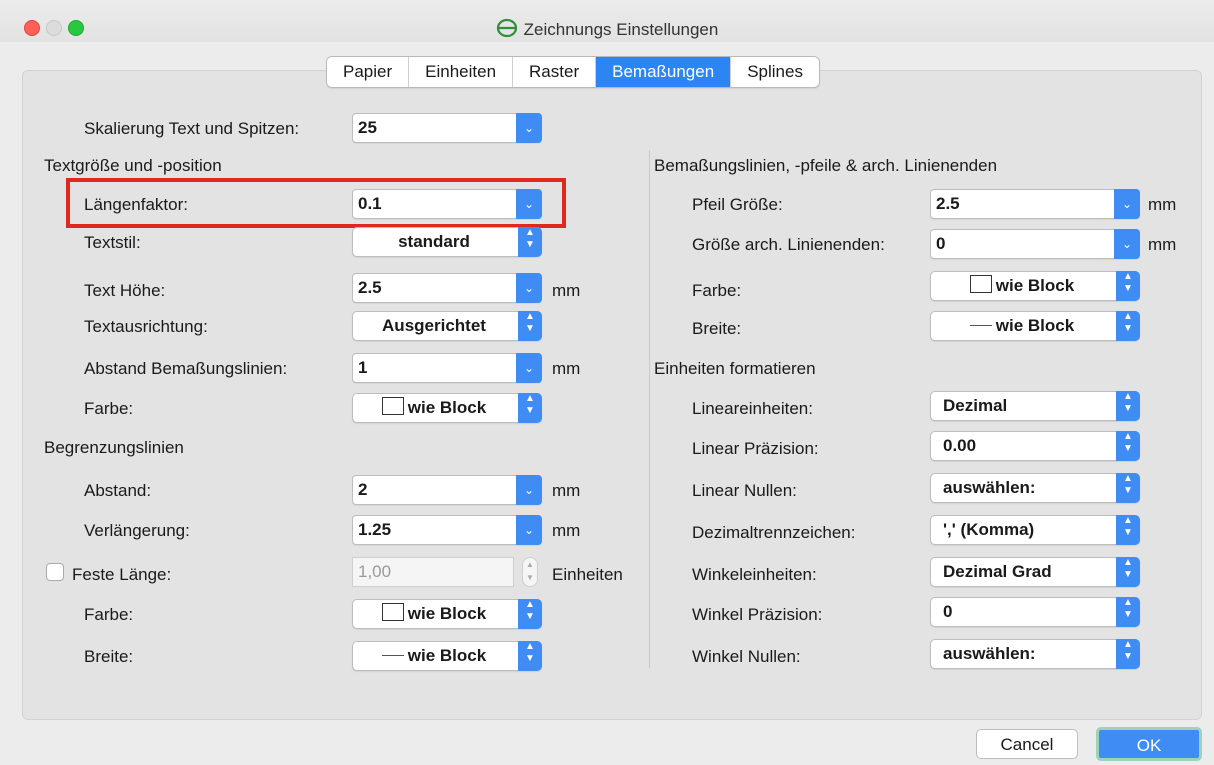 This screenshot has height=765, width=1214. I want to click on arrow-size-value: 2.5, so click(948, 203).